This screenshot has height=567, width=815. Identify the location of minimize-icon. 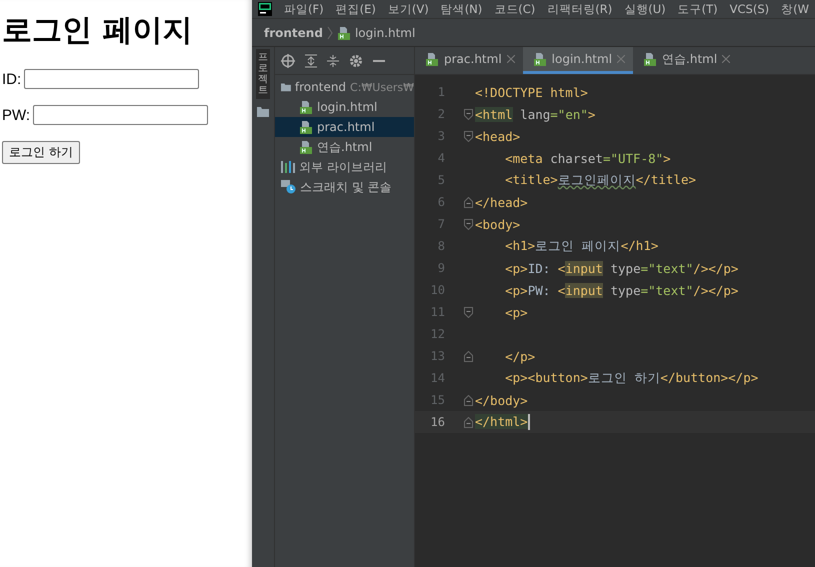
(379, 61).